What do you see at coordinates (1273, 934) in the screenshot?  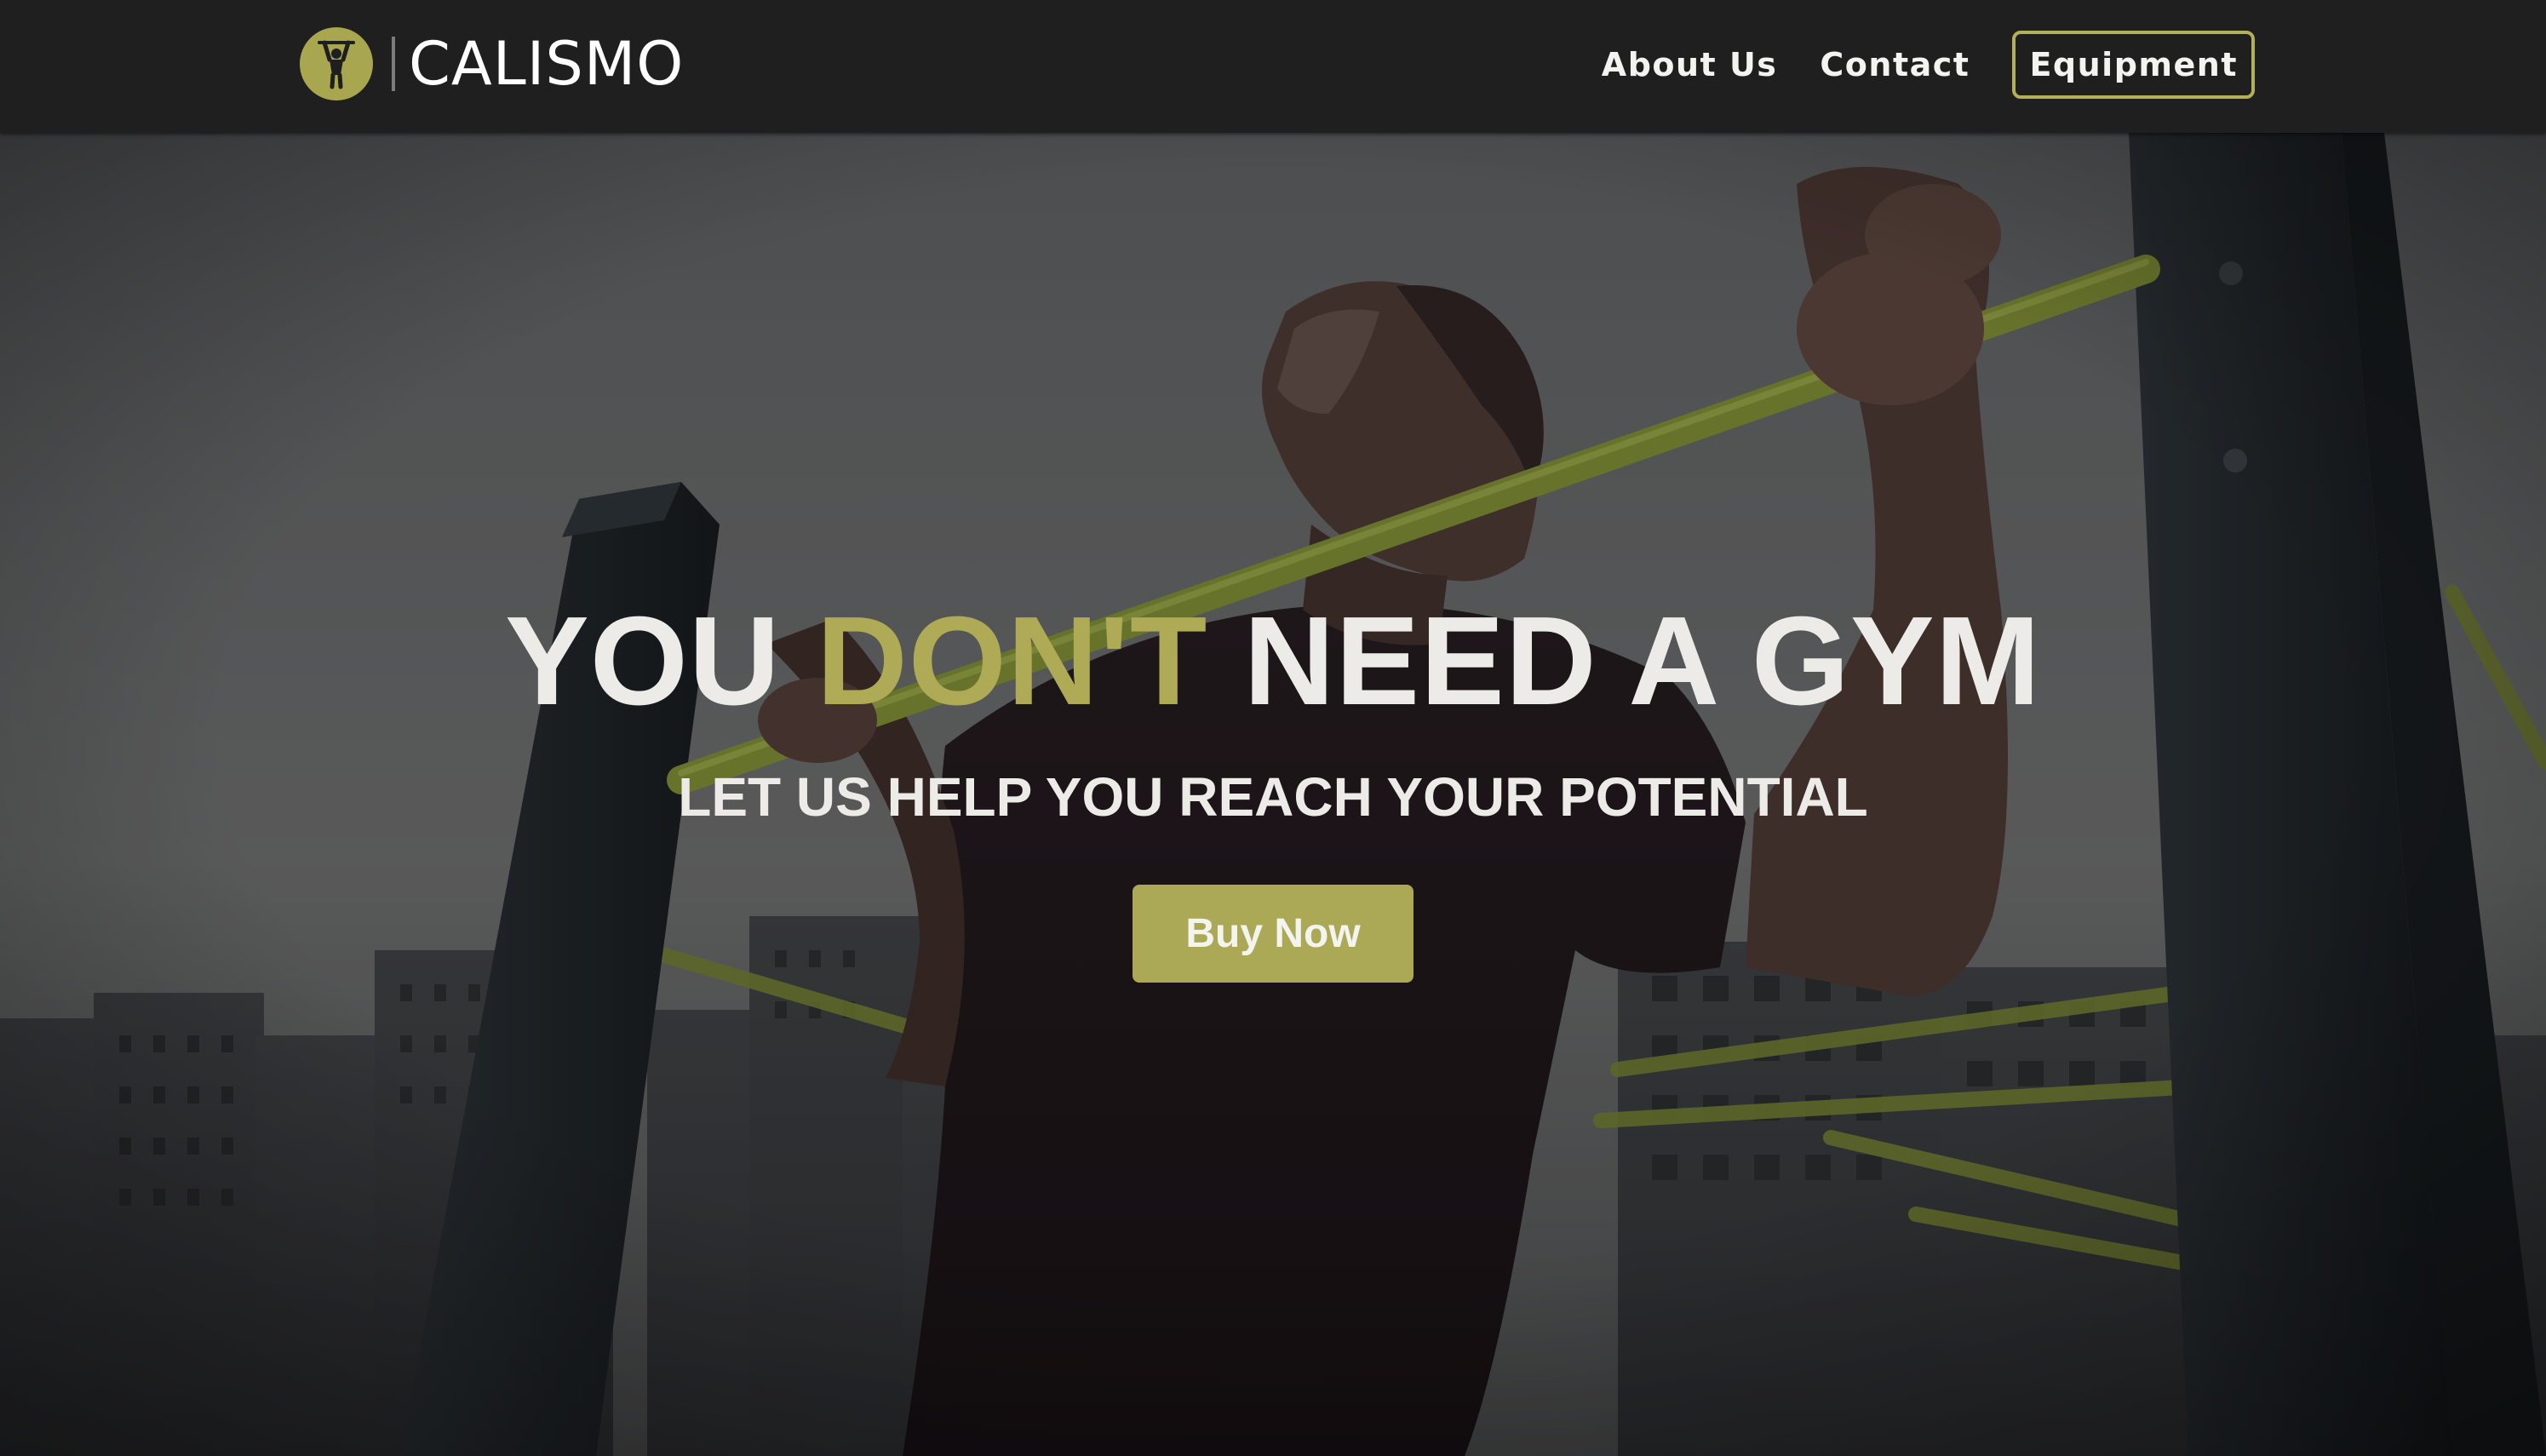 I see `buy-now-button: Buy Now` at bounding box center [1273, 934].